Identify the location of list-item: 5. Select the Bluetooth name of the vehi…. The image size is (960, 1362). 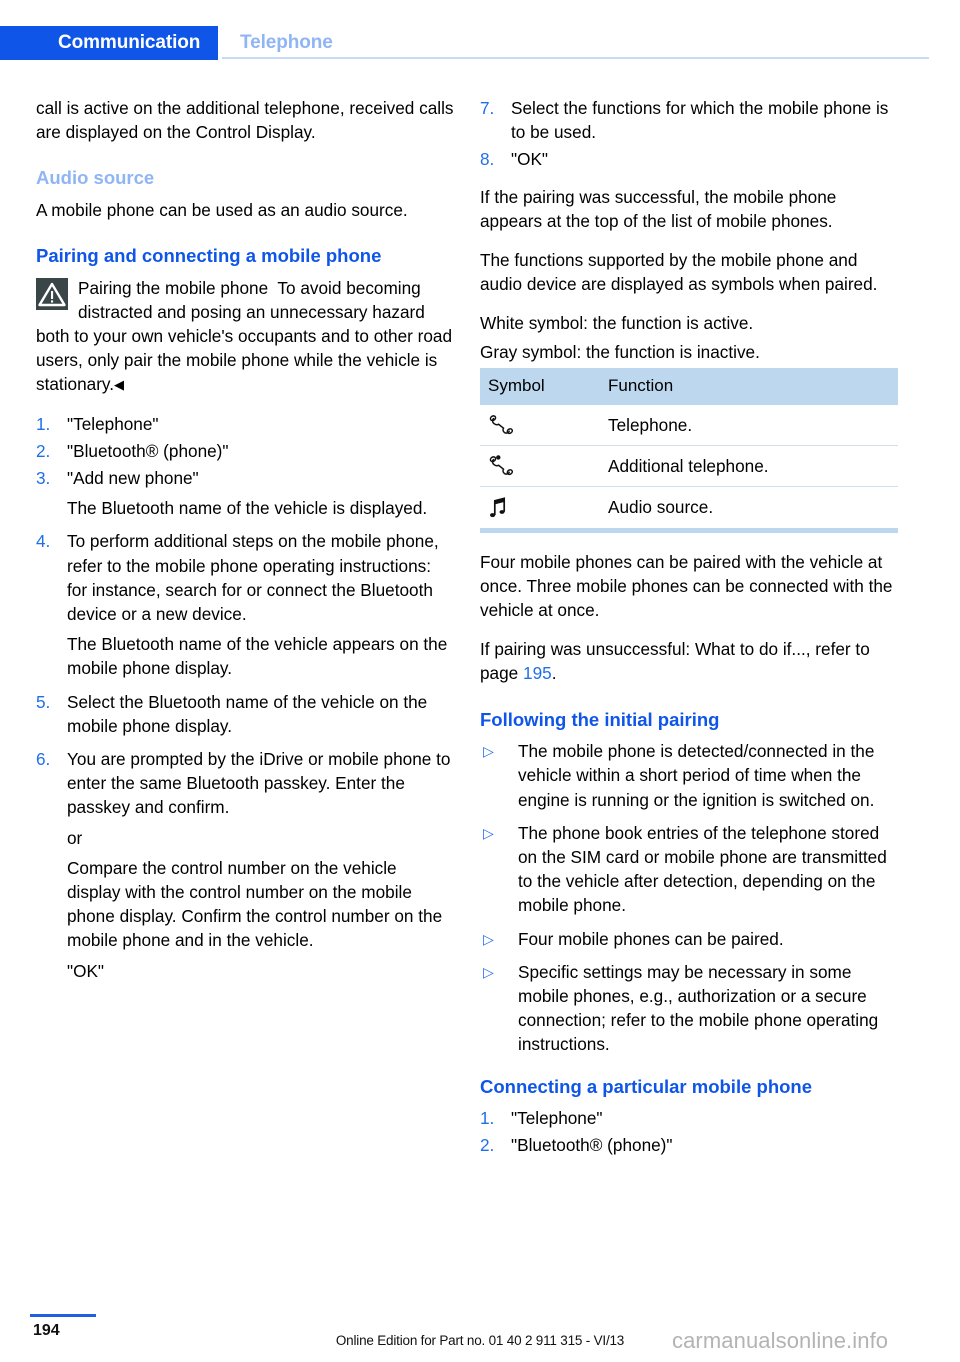
(245, 714).